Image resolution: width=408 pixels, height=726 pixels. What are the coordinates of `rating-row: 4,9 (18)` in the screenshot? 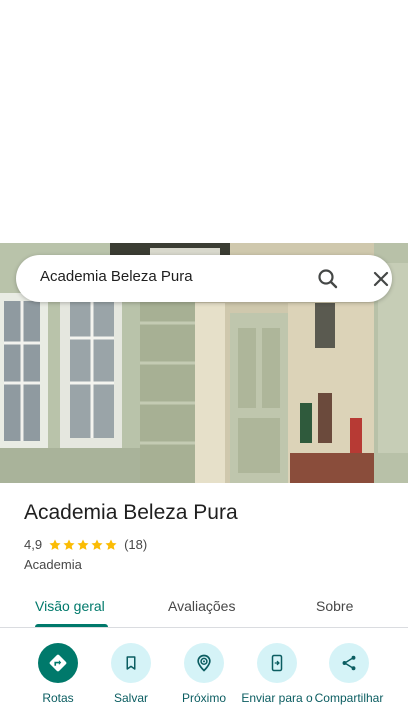 It's located at (85, 544).